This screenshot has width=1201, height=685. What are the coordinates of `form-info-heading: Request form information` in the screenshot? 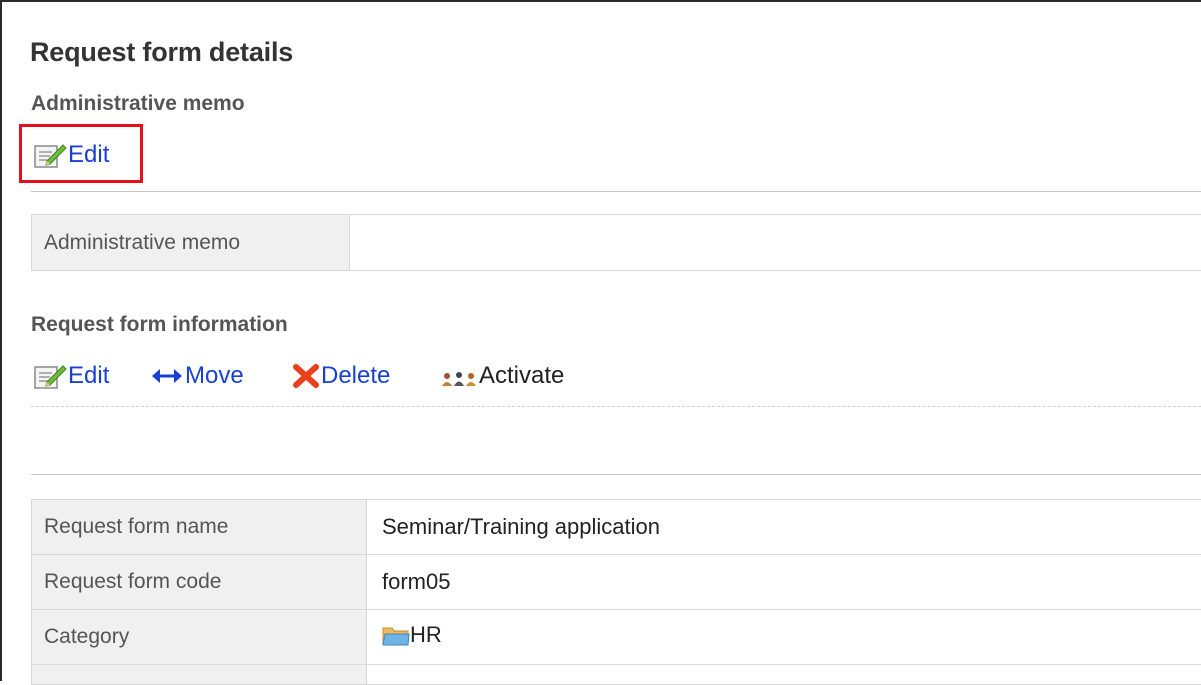 It's located at (159, 325).